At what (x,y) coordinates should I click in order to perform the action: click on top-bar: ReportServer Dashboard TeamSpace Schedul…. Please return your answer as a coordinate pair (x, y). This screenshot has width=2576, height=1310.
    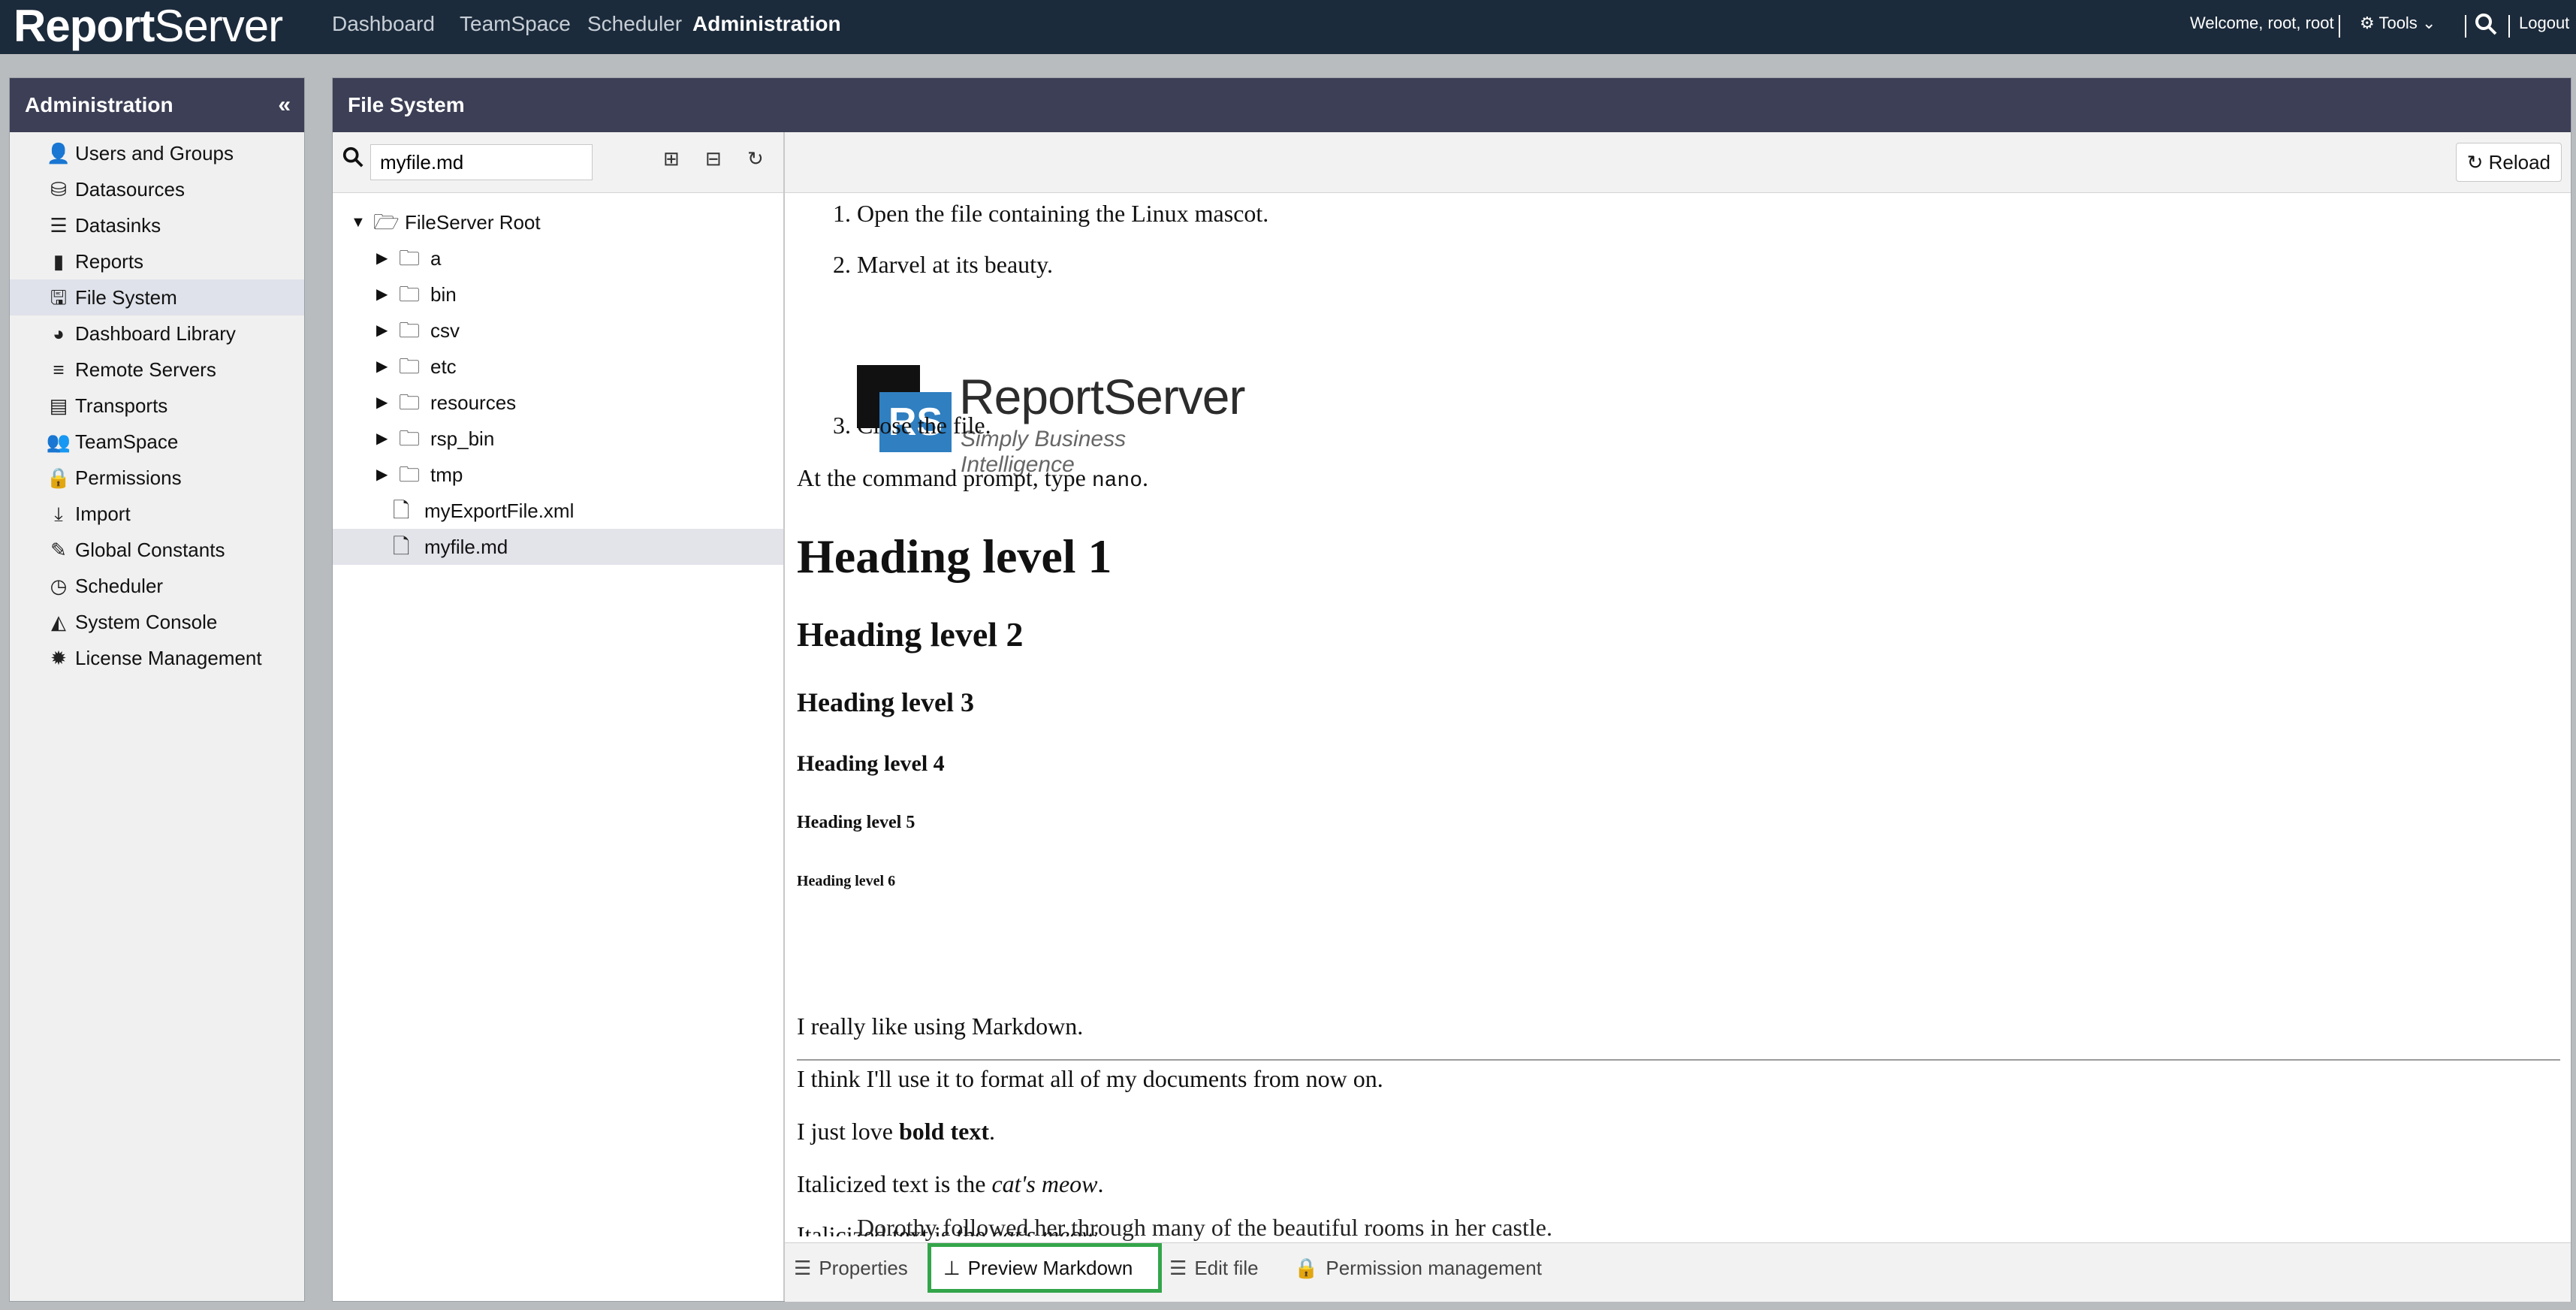
    Looking at the image, I should click on (1288, 27).